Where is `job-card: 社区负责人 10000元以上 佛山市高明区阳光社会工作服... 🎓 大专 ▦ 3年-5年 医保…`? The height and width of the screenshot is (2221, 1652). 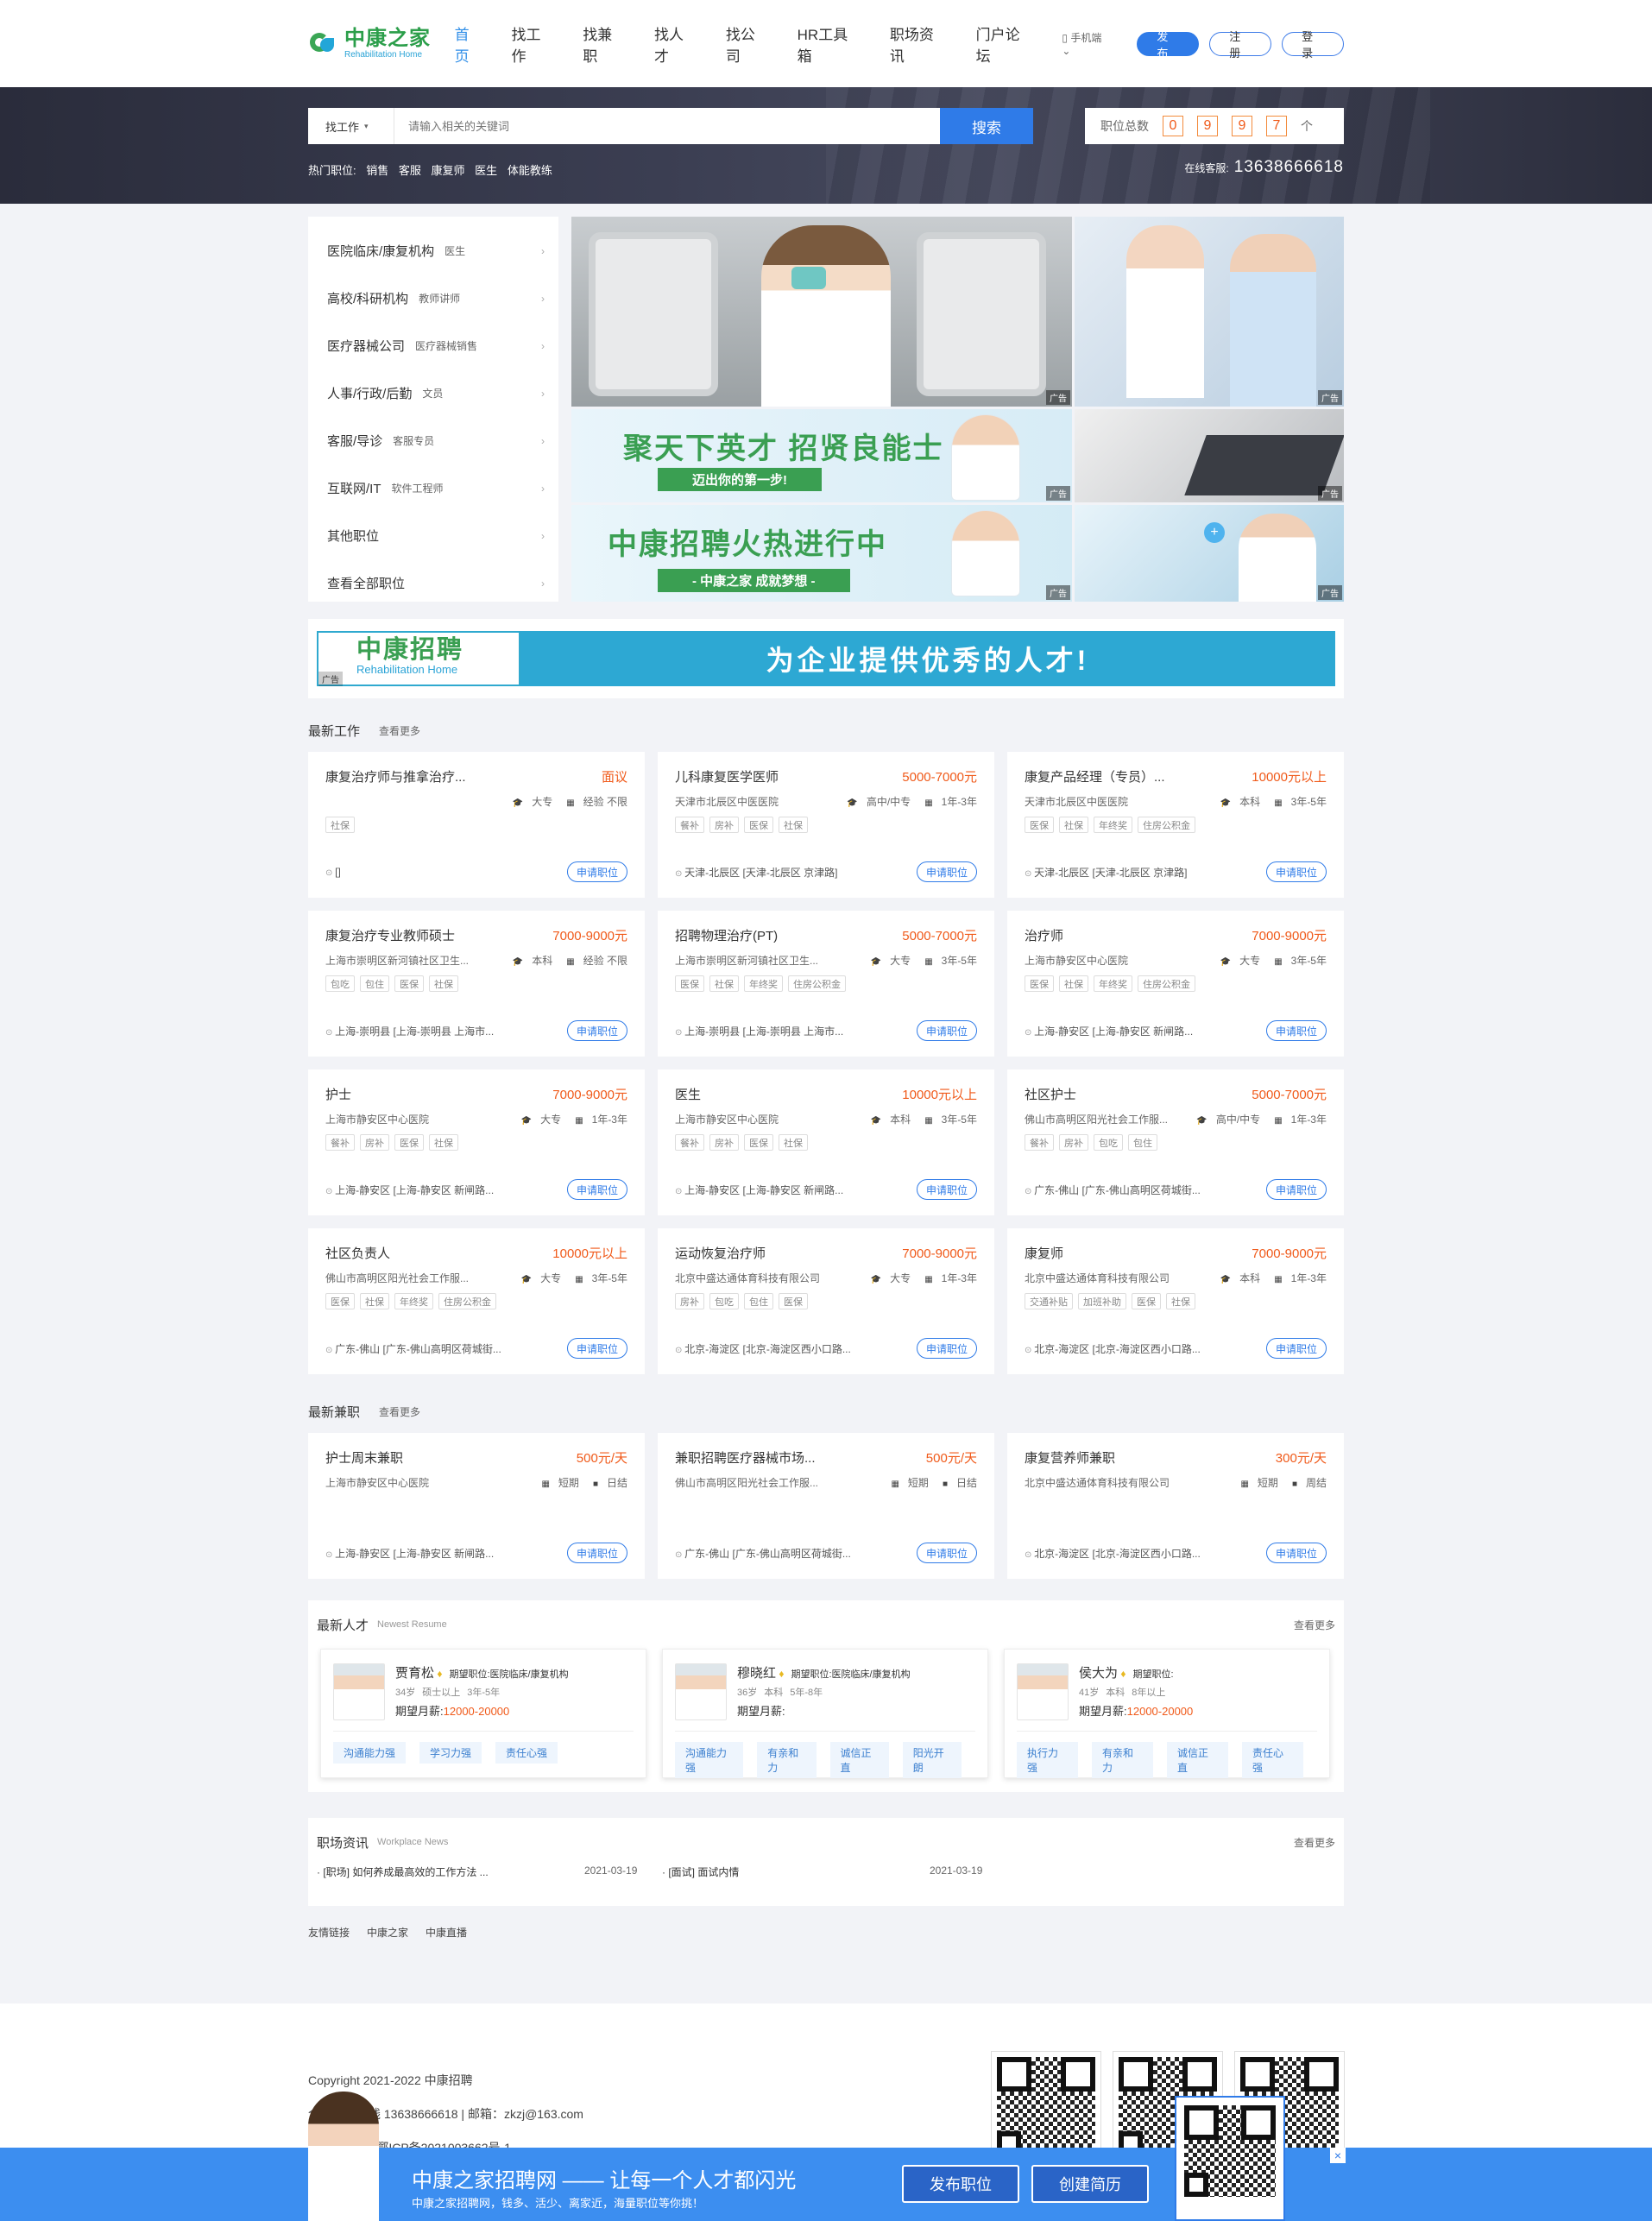 job-card: 社区负责人 10000元以上 佛山市高明区阳光社会工作服... 🎓 大专 ▦ 3年-5年 医保… is located at coordinates (476, 1301).